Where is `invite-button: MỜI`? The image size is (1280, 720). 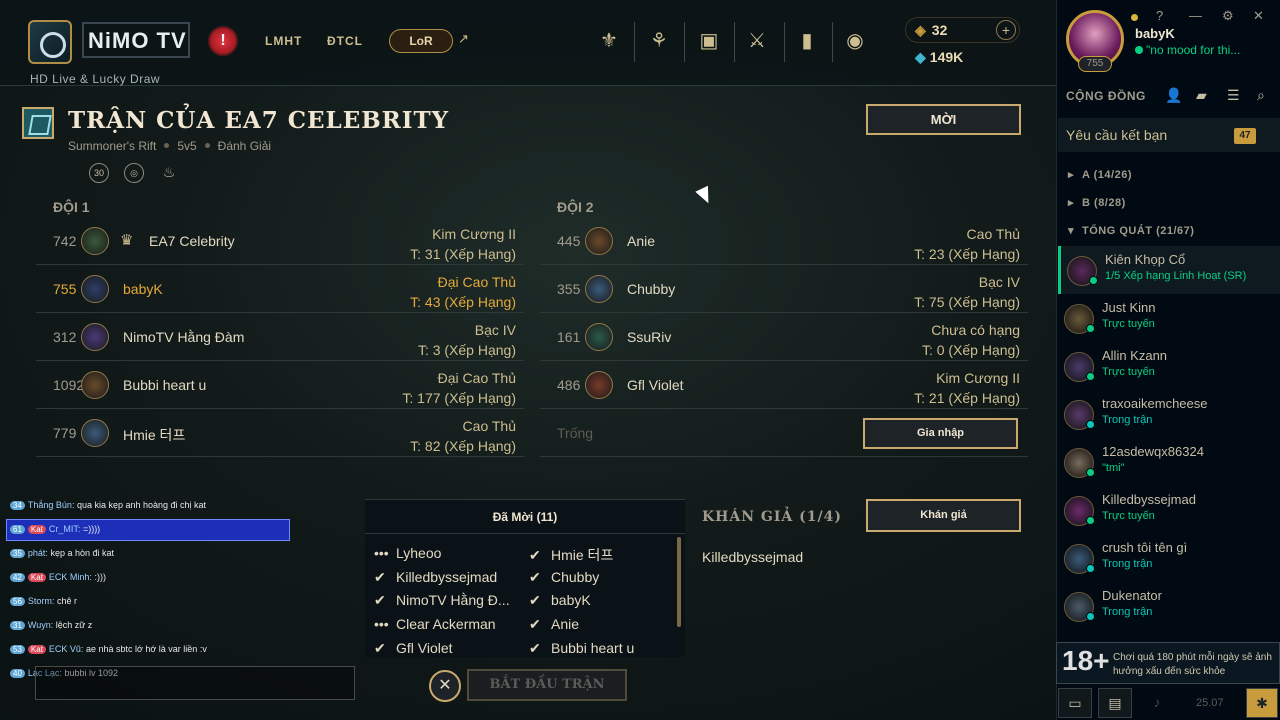
invite-button: MỜI is located at coordinates (943, 119).